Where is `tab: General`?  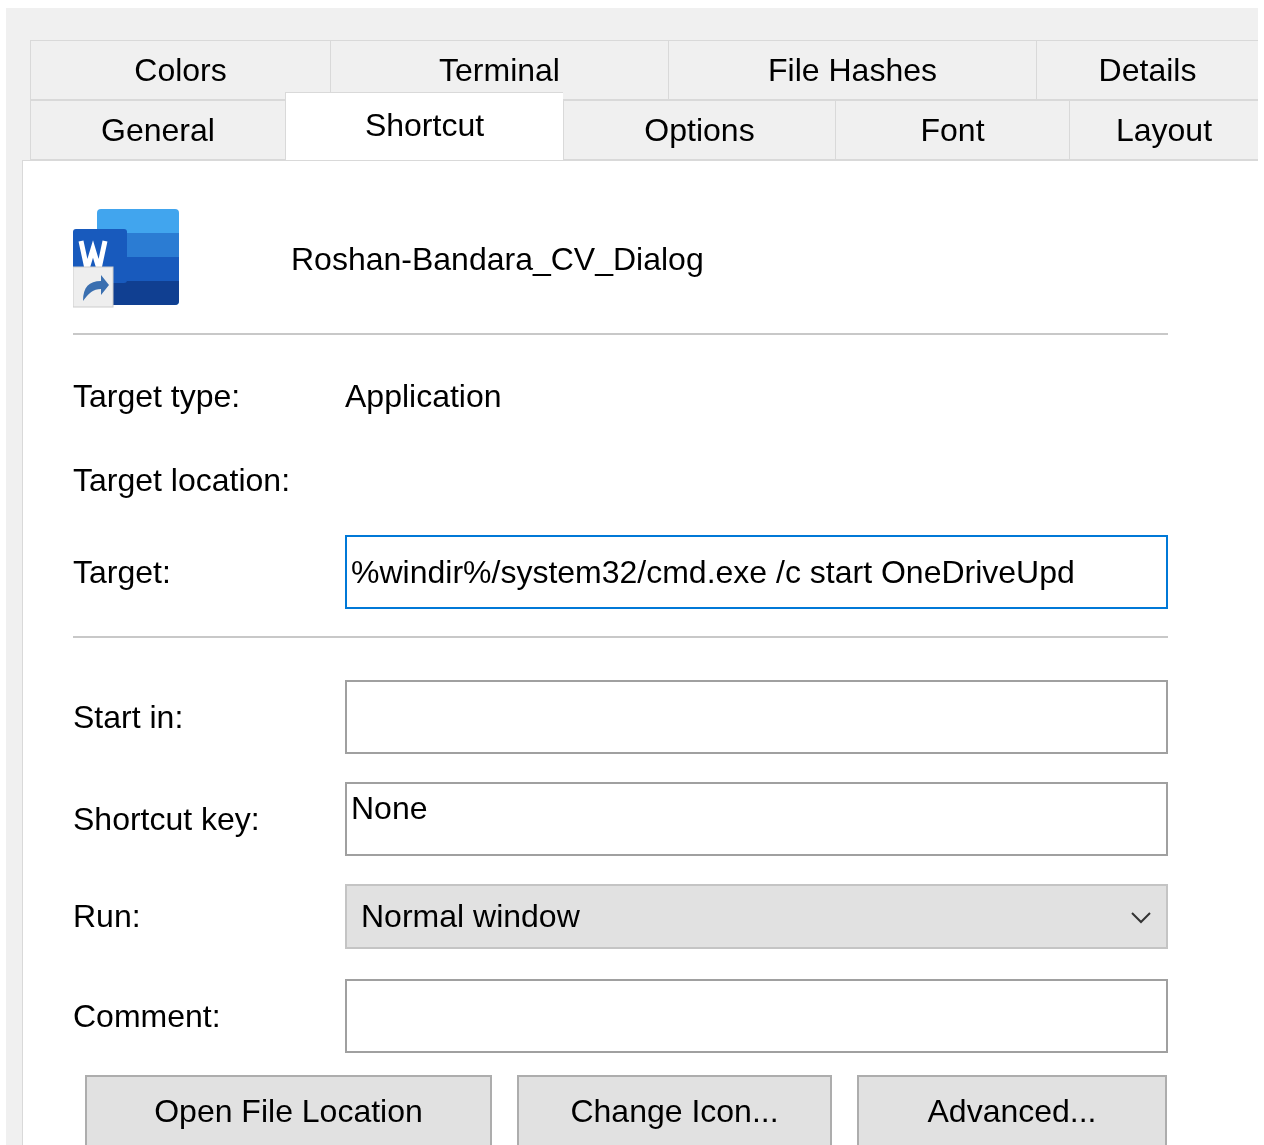
tab: General is located at coordinates (157, 130).